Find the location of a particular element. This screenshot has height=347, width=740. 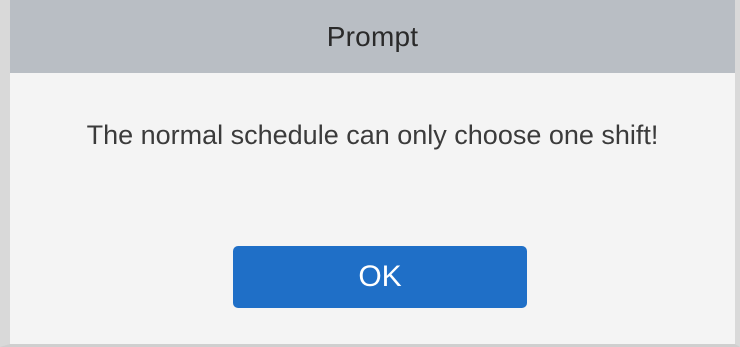

dialog-title: Prompt is located at coordinates (372, 36).